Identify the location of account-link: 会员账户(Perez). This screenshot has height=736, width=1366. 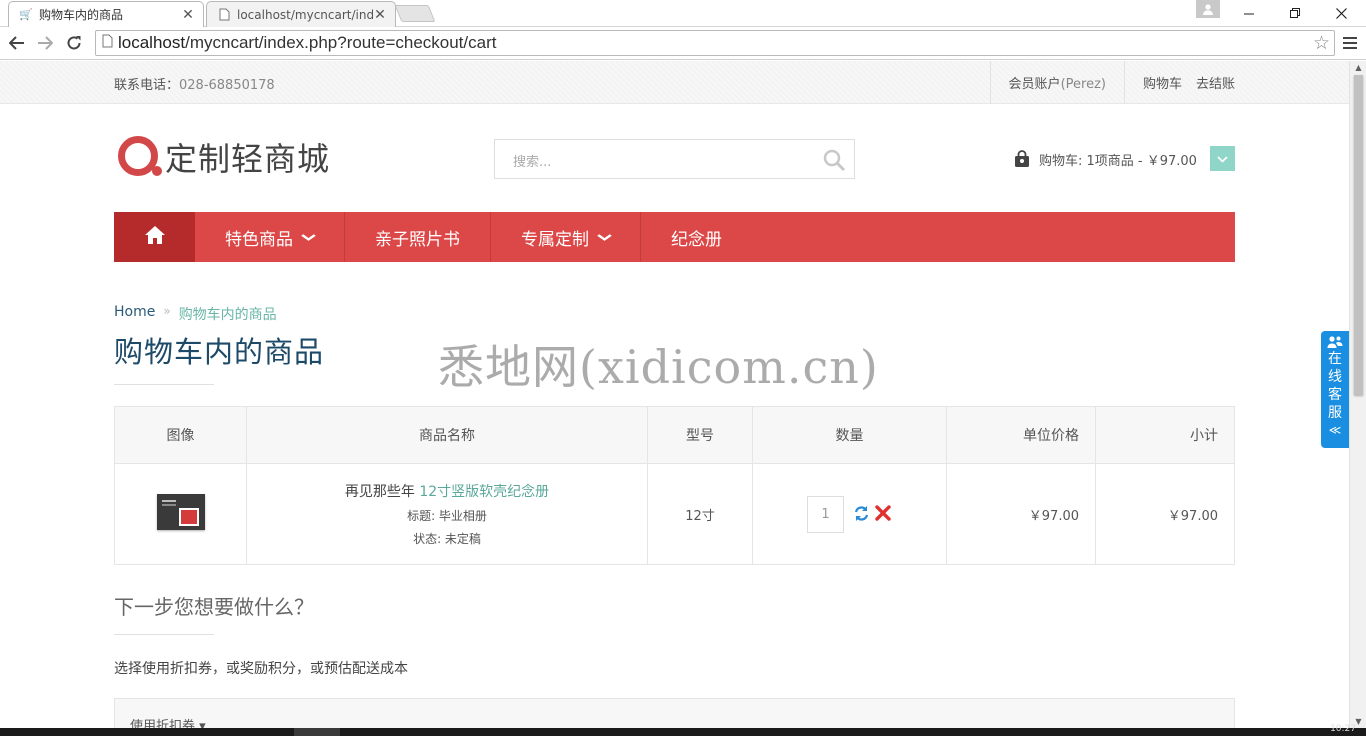
(1057, 82).